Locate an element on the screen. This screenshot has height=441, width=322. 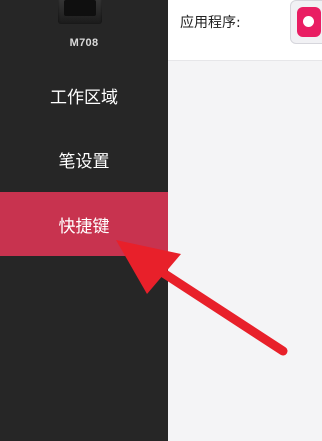
sidebar-item-label: 快捷键 is located at coordinates (84, 226).